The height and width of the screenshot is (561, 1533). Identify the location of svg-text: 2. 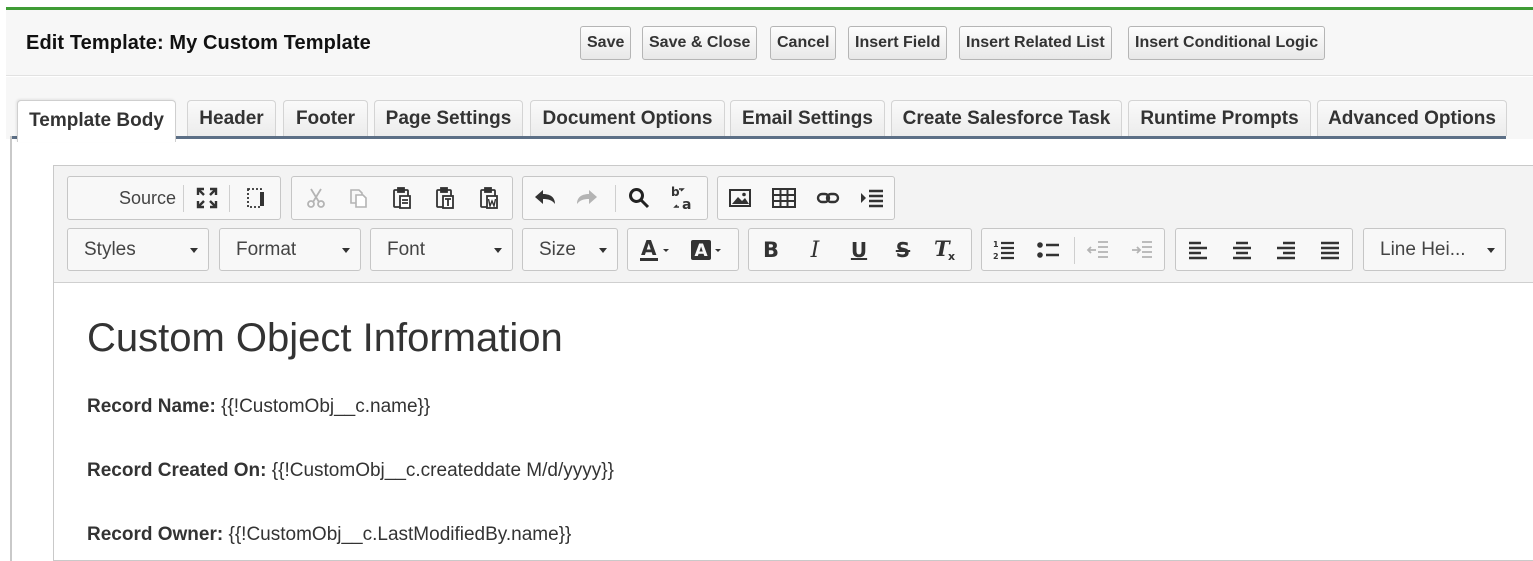
(996, 256).